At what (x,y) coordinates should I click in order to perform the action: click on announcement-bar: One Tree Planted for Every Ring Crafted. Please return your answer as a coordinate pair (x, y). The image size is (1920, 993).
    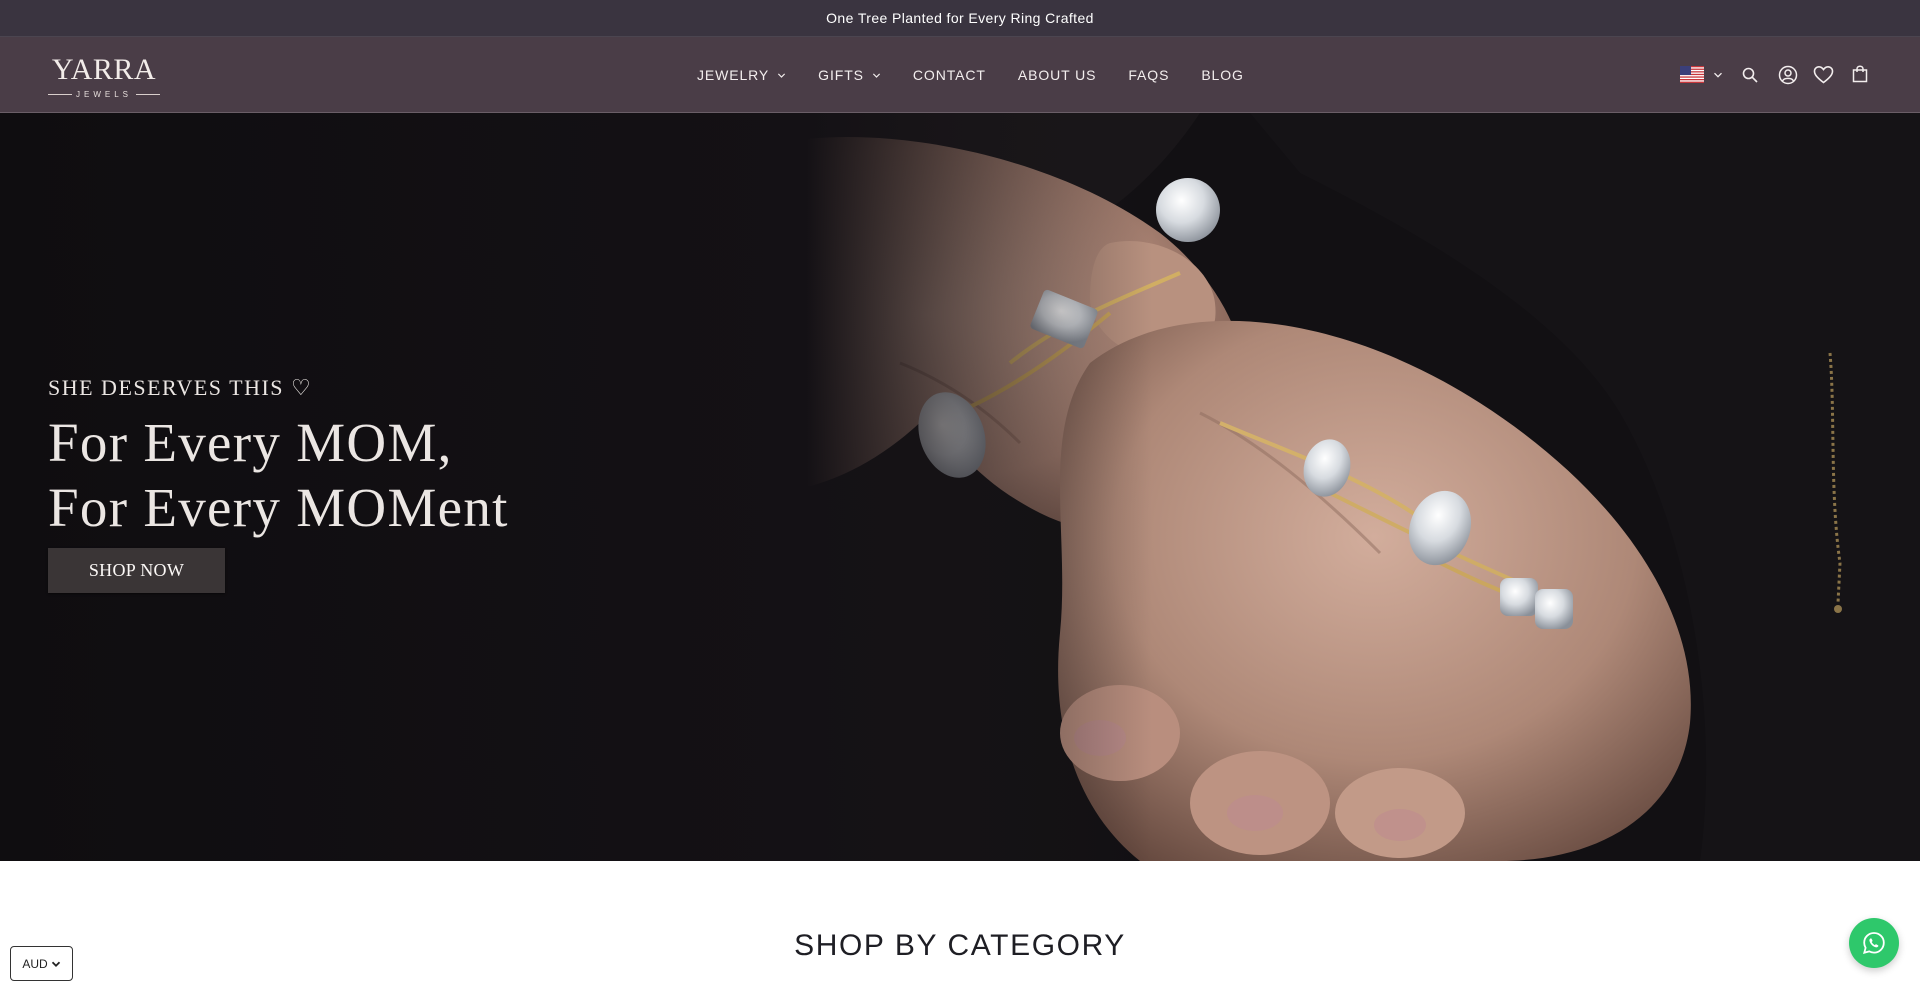
    Looking at the image, I should click on (960, 18).